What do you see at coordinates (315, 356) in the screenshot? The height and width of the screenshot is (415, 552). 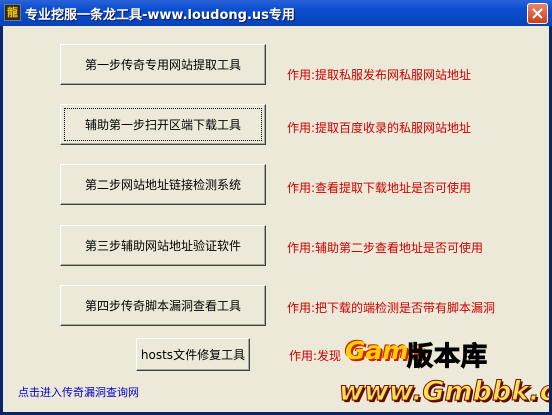 I see `hosts-description: 作用:发现` at bounding box center [315, 356].